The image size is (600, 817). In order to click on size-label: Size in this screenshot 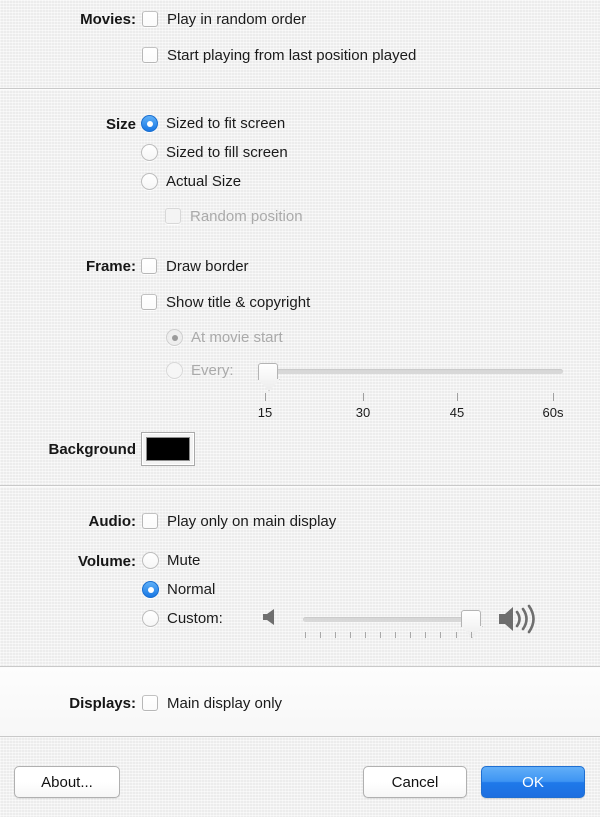, I will do `click(120, 124)`.